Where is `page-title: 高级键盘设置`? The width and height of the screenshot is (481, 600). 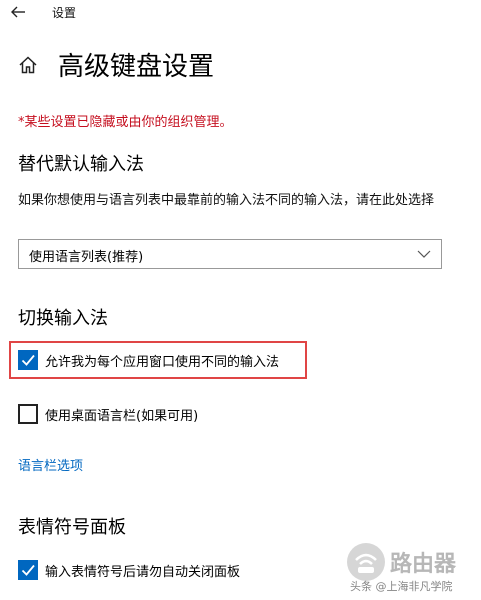 page-title: 高级键盘设置 is located at coordinates (136, 67).